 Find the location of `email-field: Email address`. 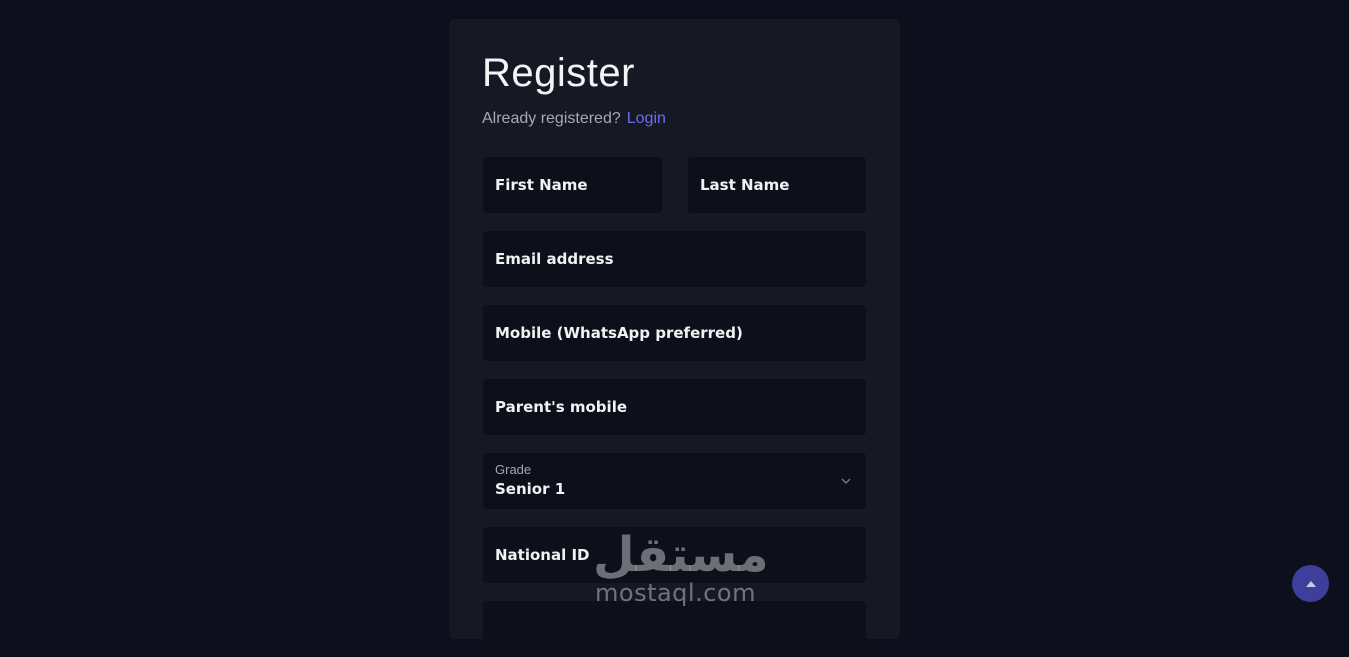

email-field: Email address is located at coordinates (674, 259).